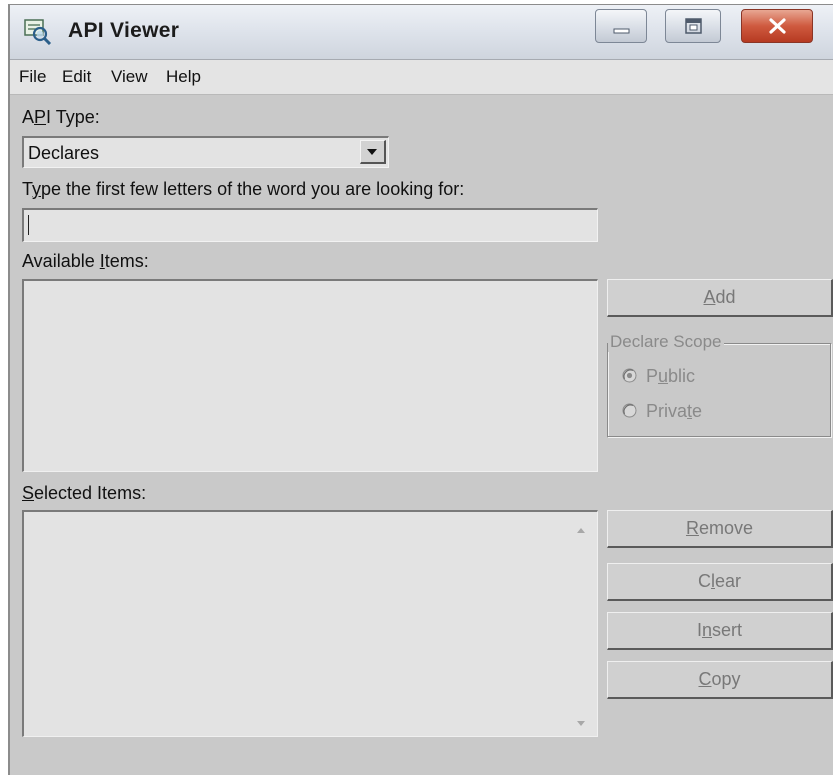  I want to click on maximize-button, so click(693, 26).